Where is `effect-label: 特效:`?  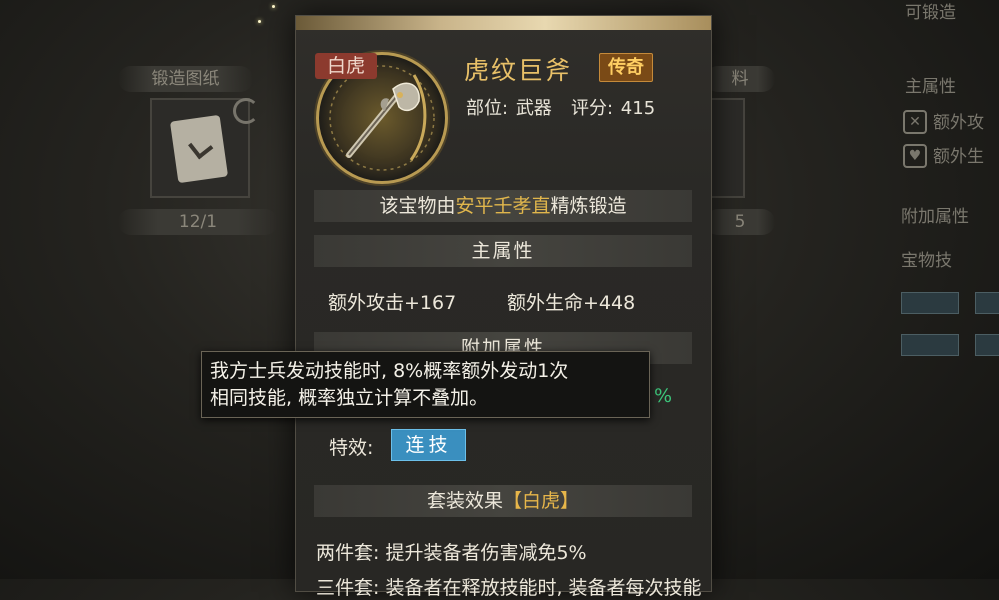
effect-label: 特效: is located at coordinates (351, 448).